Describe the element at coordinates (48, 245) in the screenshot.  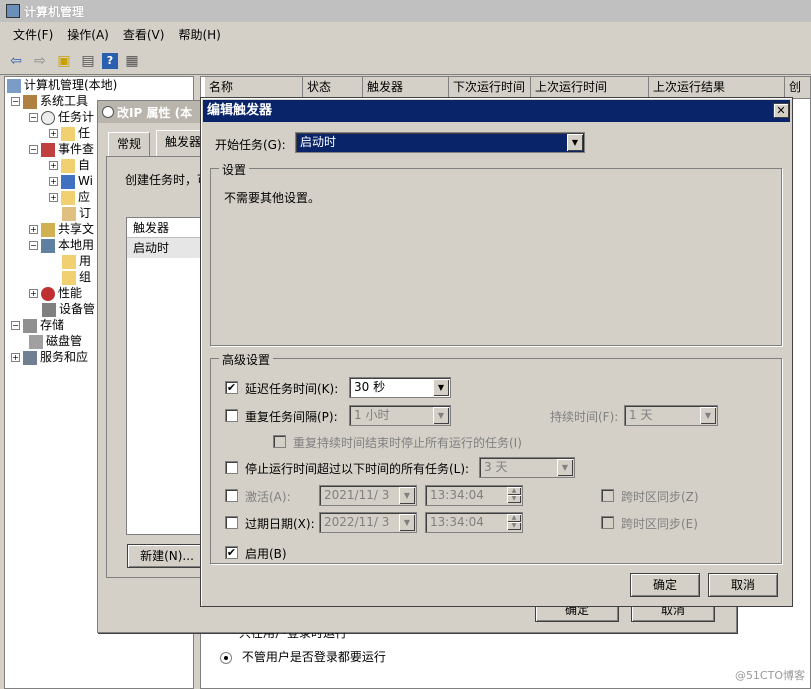
I see `users-icon` at that location.